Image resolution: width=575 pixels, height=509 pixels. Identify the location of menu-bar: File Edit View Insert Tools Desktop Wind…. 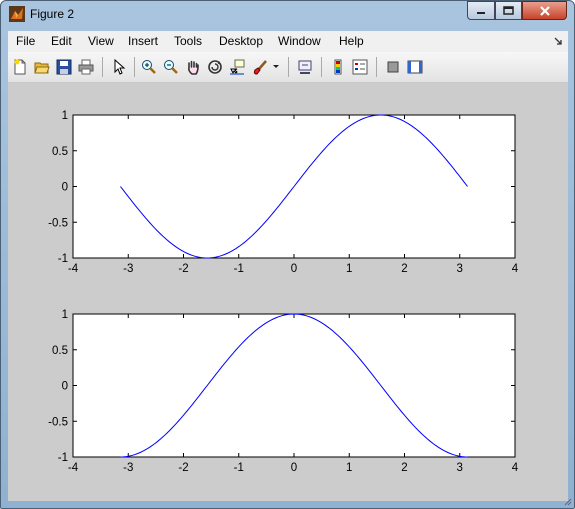
(288, 41).